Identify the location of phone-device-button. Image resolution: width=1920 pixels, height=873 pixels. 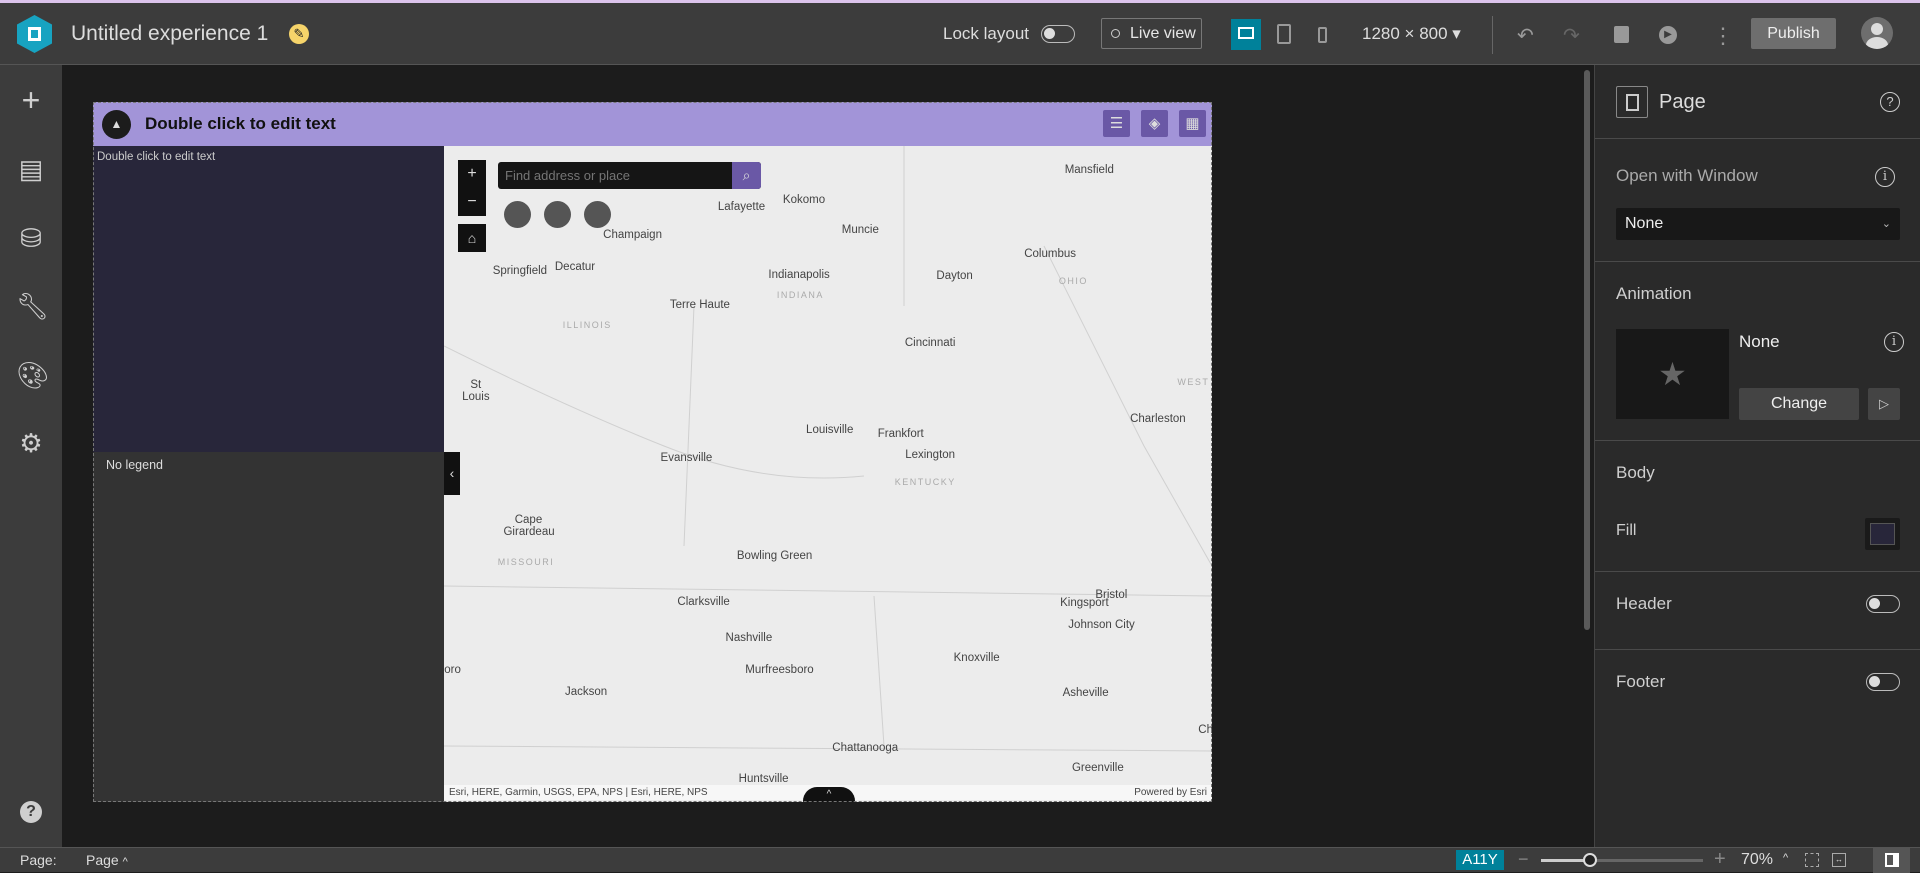
(1322, 35).